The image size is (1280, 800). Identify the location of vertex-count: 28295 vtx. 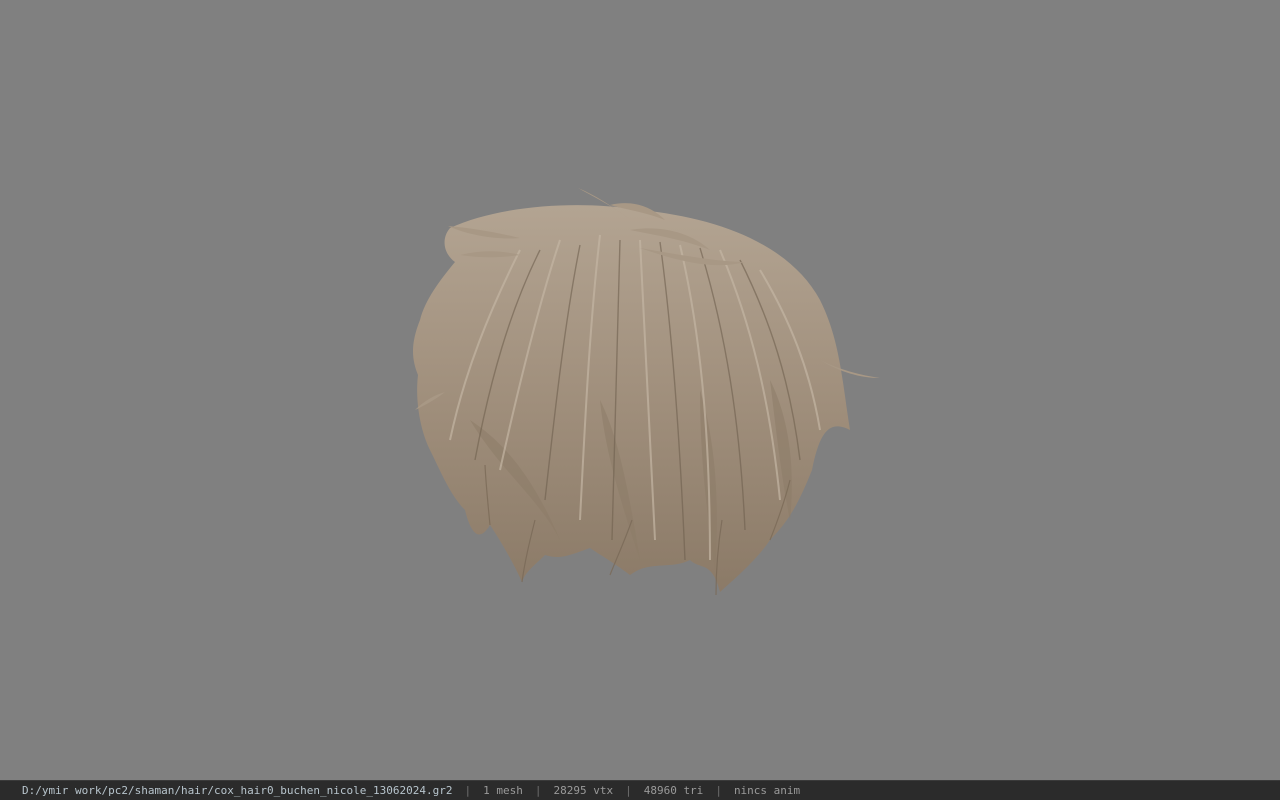
(583, 790).